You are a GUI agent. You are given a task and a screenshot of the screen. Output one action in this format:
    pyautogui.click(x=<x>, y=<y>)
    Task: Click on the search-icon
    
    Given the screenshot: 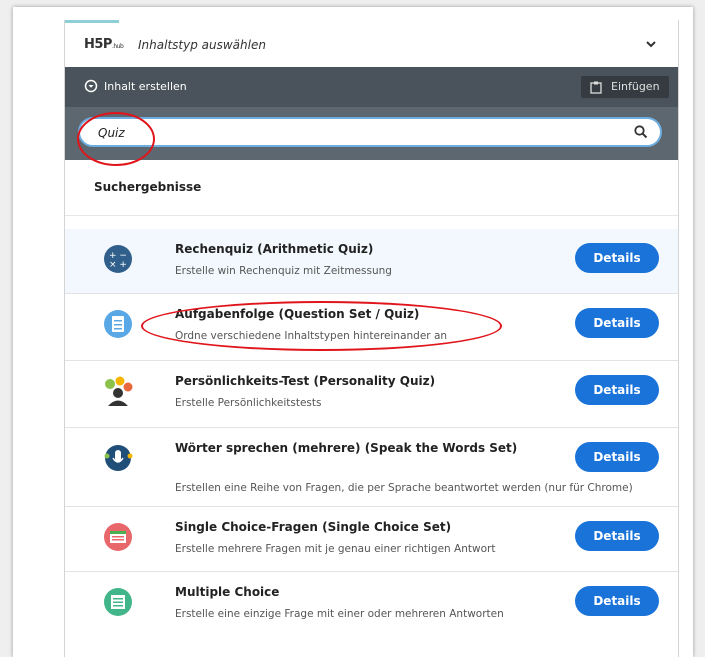 What is the action you would take?
    pyautogui.click(x=641, y=132)
    